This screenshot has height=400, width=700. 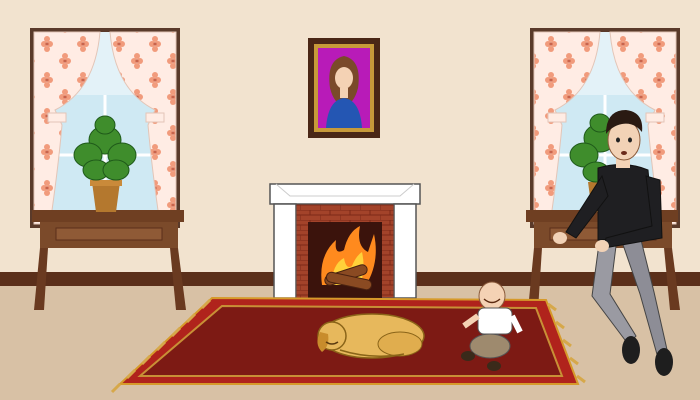 What do you see at coordinates (371, 336) in the screenshot?
I see `sleeping-dog` at bounding box center [371, 336].